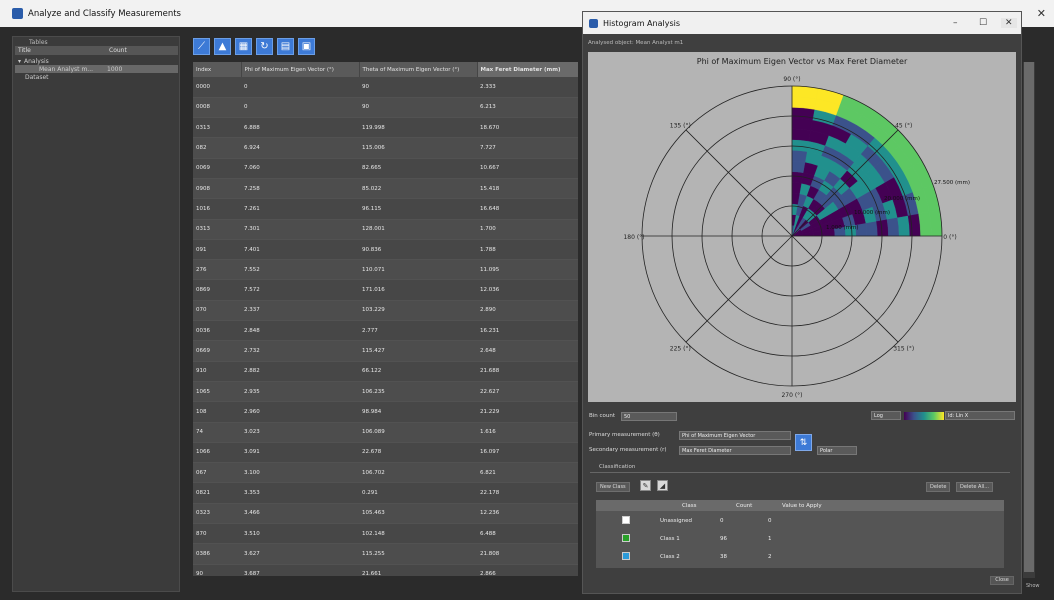 The width and height of the screenshot is (1054, 600). Describe the element at coordinates (980, 415) in the screenshot. I see `colormap-select: ld: Lin X` at that location.